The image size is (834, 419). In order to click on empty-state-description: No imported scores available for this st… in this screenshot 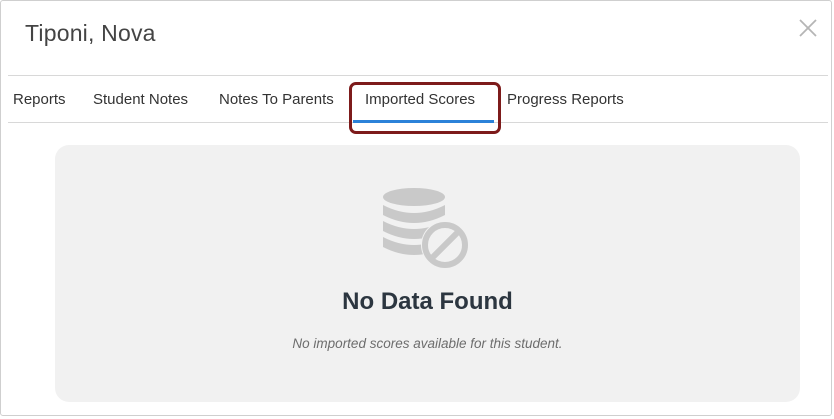, I will do `click(427, 343)`.